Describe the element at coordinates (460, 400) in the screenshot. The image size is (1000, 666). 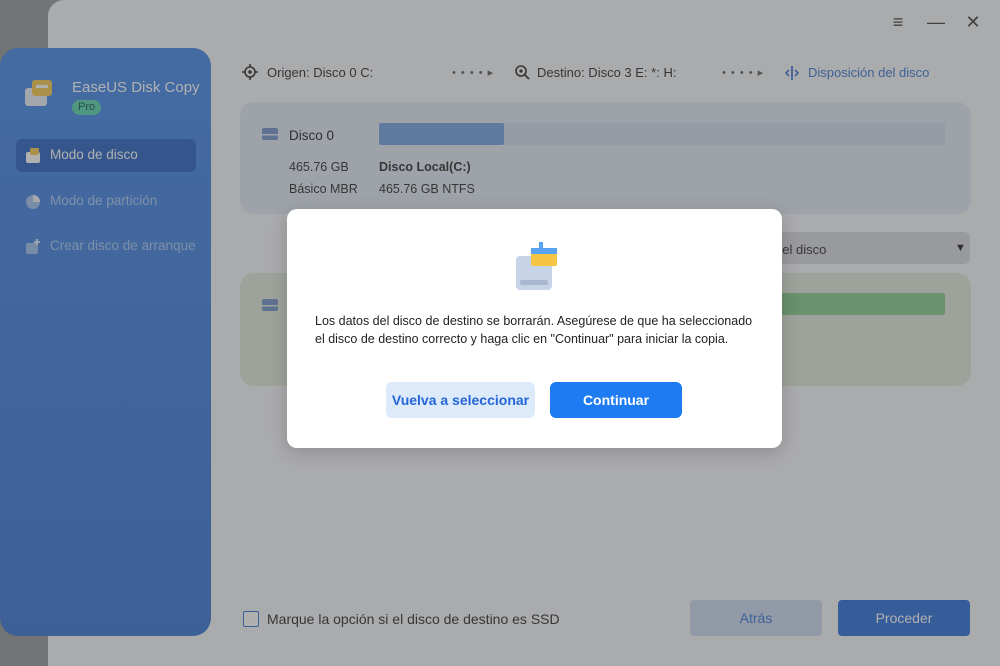
I see `reselect-button: Vuelva a seleccionar` at that location.